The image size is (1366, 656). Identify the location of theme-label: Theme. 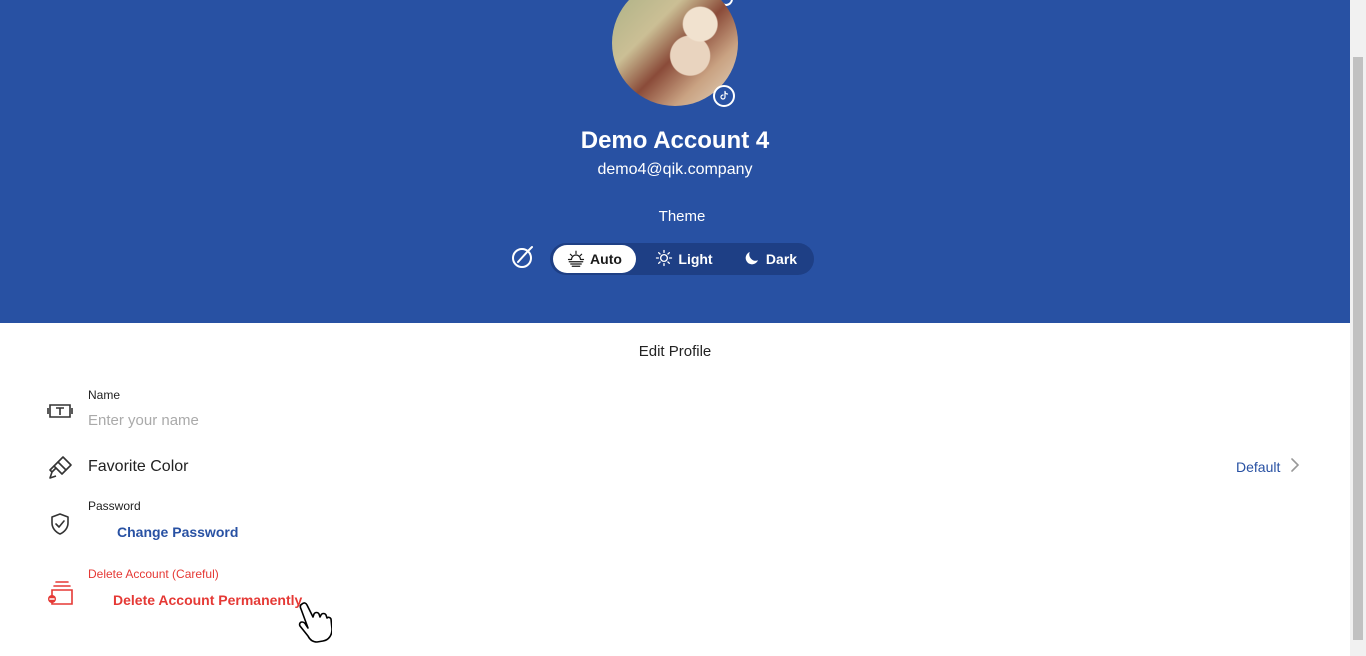
(682, 216).